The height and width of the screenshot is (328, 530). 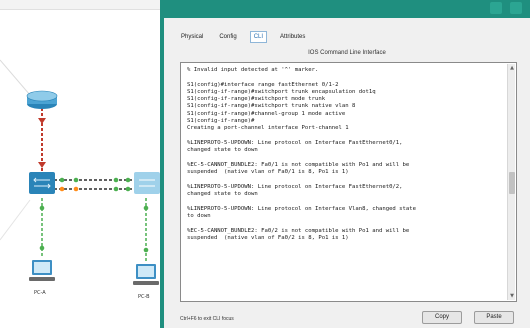 What do you see at coordinates (347, 53) in the screenshot?
I see `ios-cli-title: IOS Command Line Interface` at bounding box center [347, 53].